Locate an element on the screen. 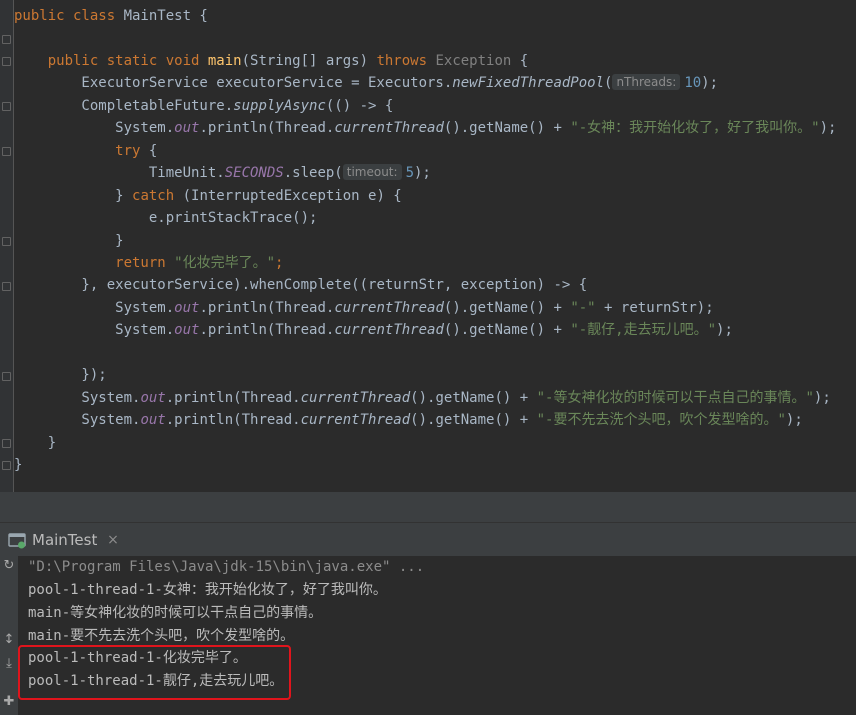 Image resolution: width=856 pixels, height=715 pixels. code-token: Exception is located at coordinates (473, 60).